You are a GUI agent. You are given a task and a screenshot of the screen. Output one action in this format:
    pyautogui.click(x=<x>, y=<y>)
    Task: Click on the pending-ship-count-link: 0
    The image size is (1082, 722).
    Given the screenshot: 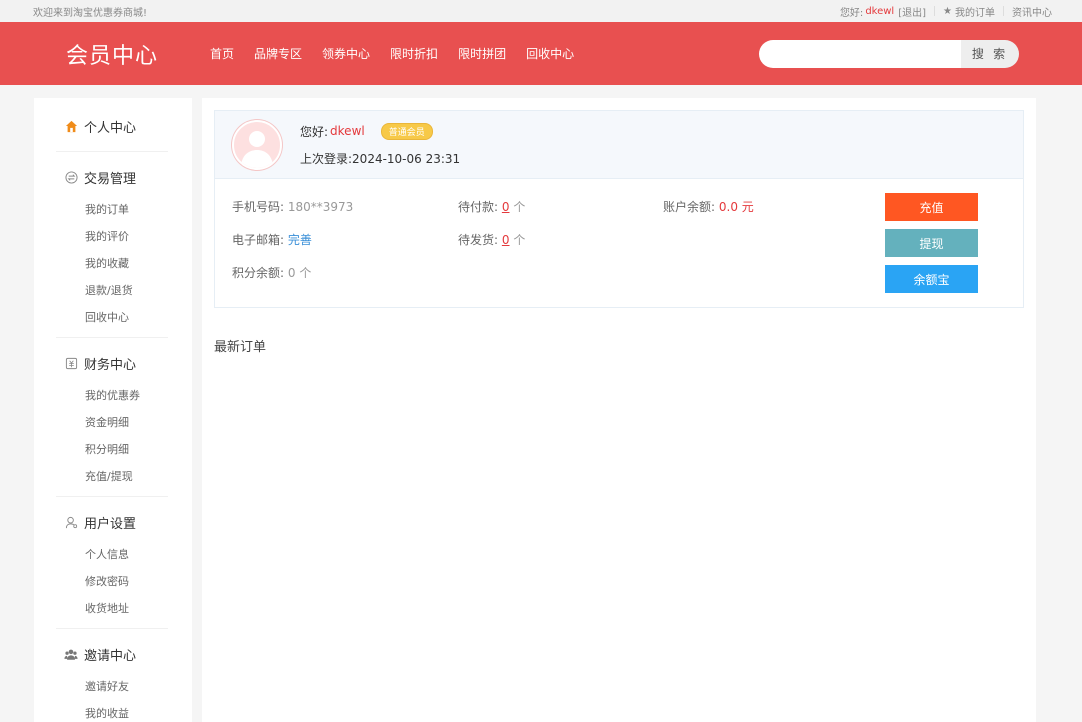 What is the action you would take?
    pyautogui.click(x=506, y=240)
    